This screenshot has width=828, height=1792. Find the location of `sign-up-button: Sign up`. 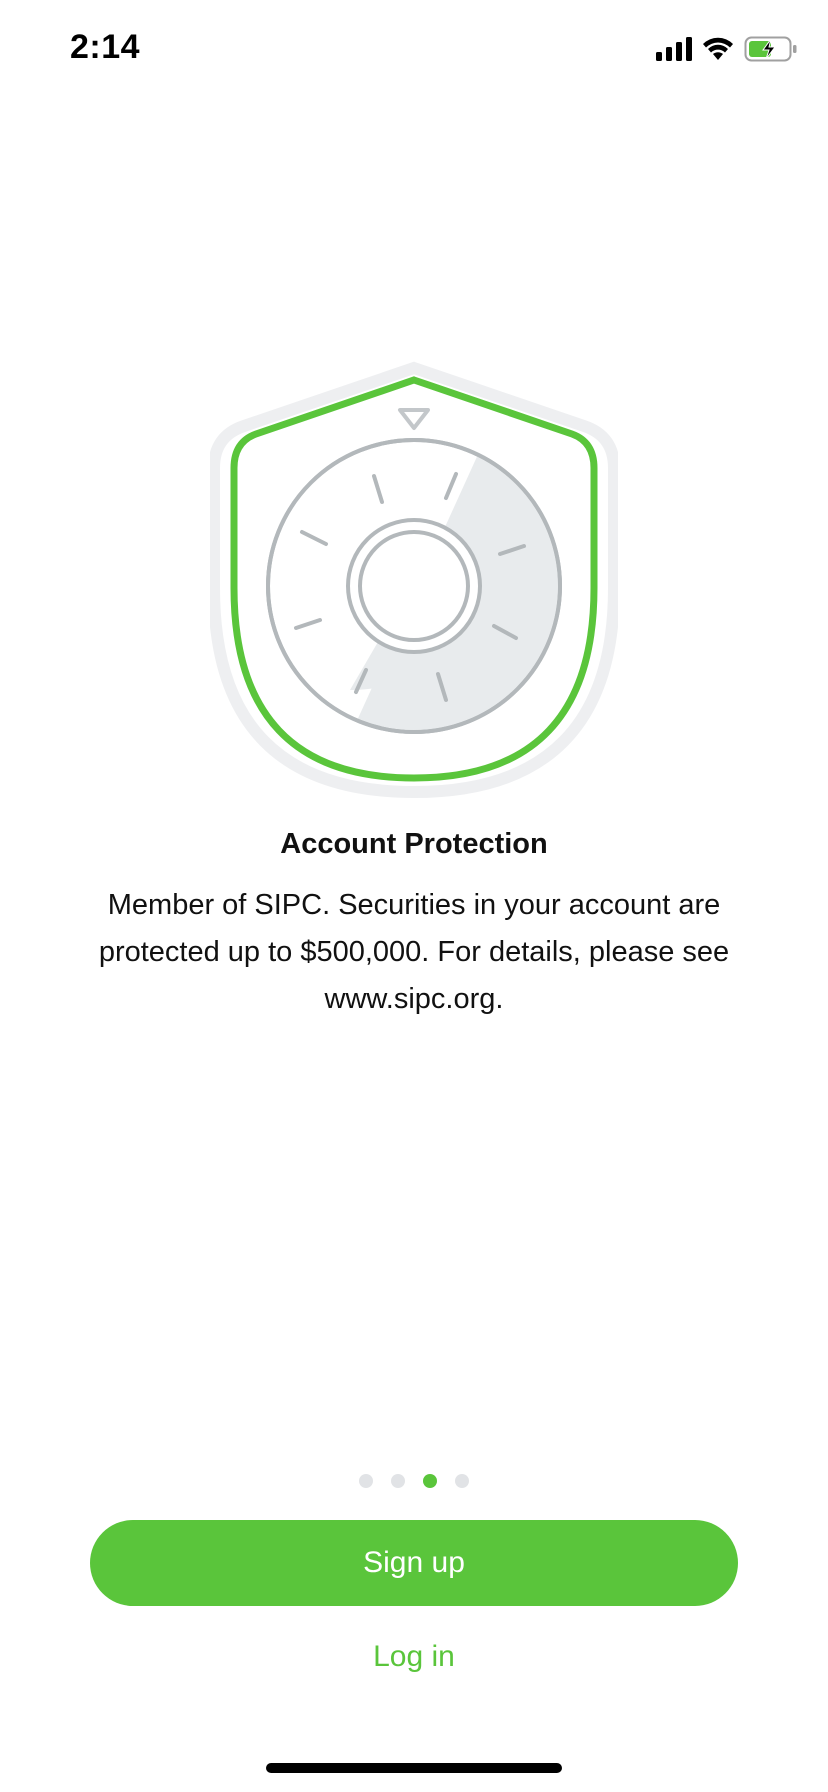

sign-up-button: Sign up is located at coordinates (414, 1563).